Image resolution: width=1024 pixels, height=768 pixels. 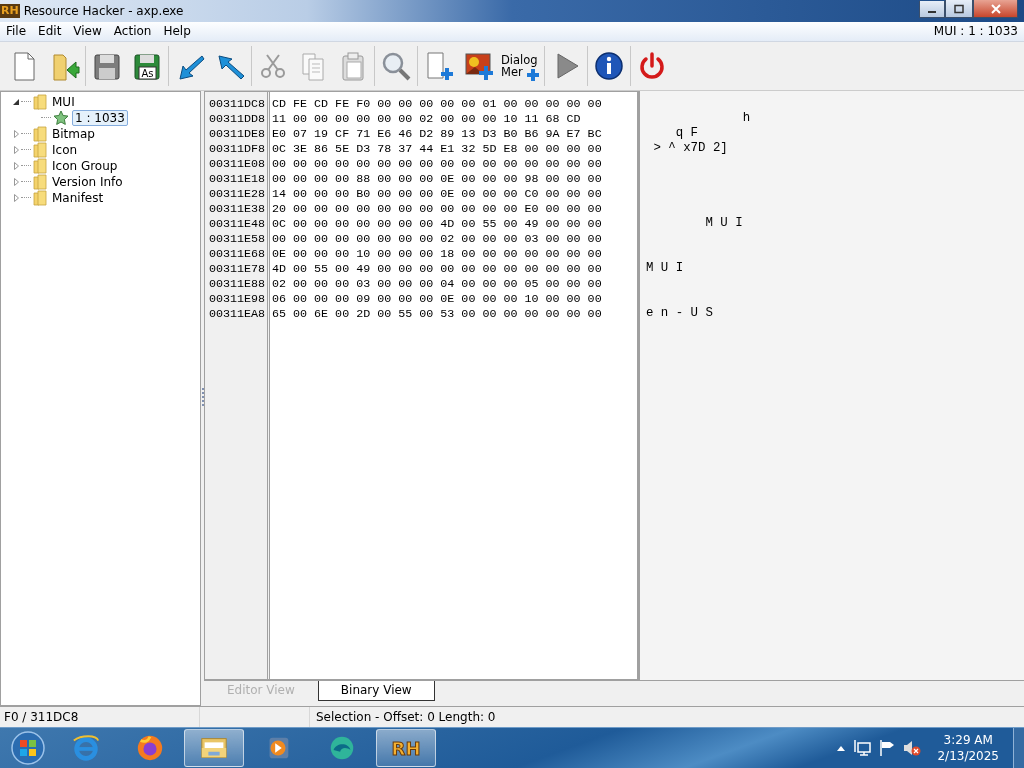 What do you see at coordinates (437, 209) in the screenshot?
I see `hex-bytes: 20 00 00 00 00 00 00 00 00 00 00 00 E0 00 00 00` at bounding box center [437, 209].